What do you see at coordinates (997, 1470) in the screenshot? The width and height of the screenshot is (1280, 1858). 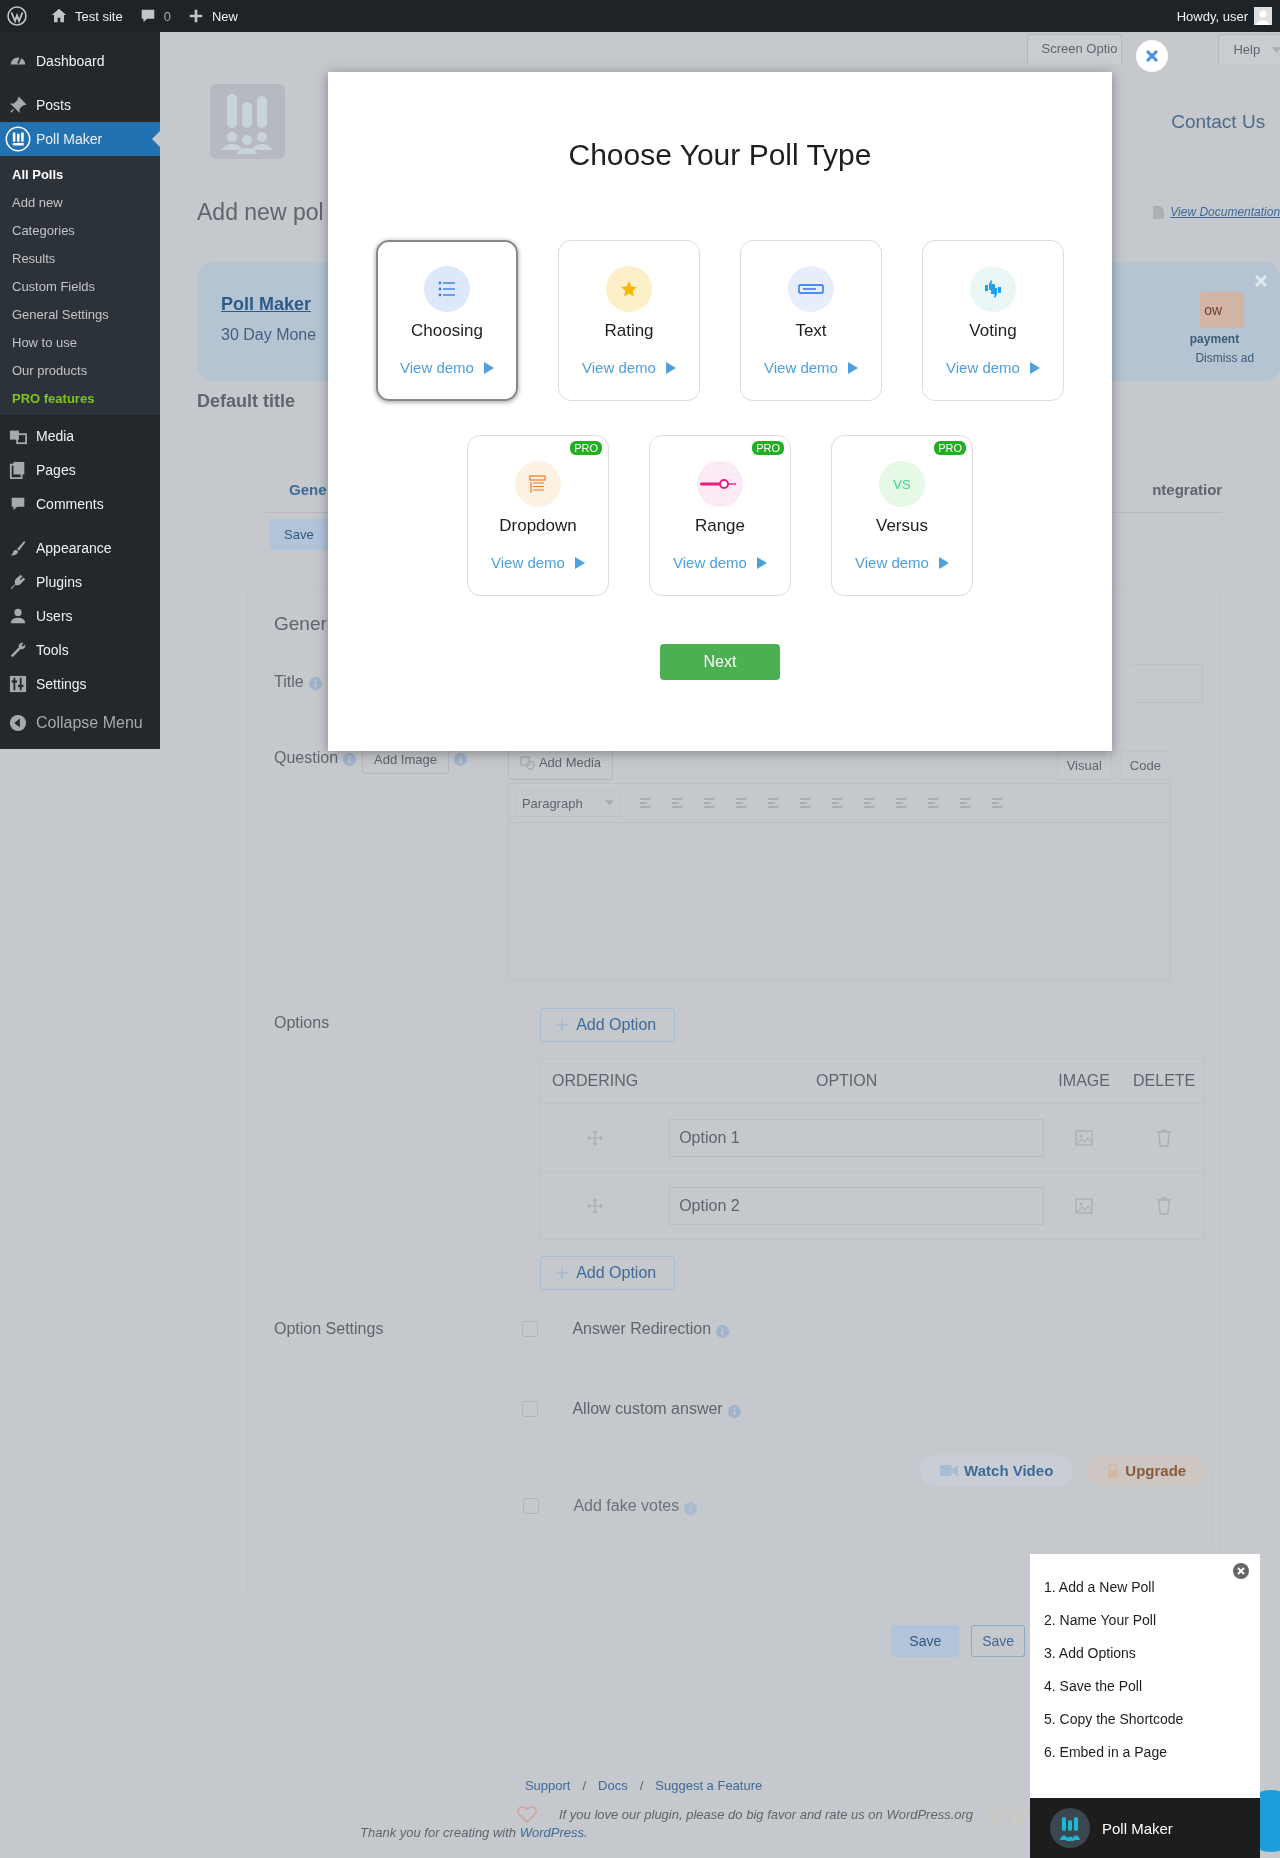 I see `watch-video-button: Watch Video` at bounding box center [997, 1470].